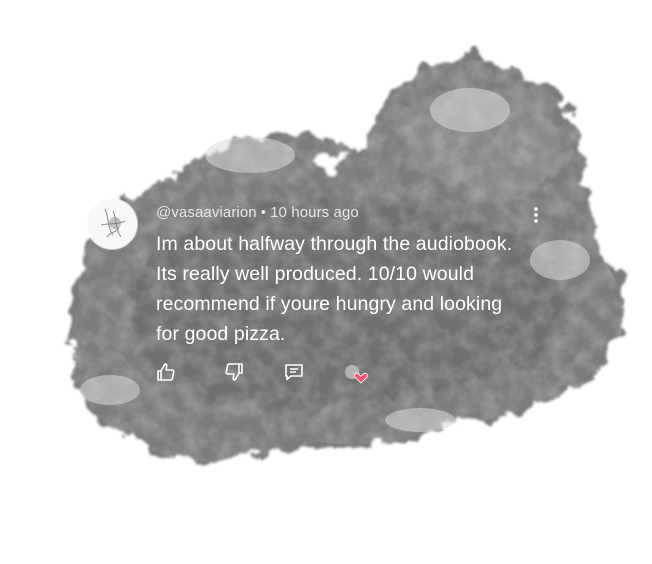 The width and height of the screenshot is (652, 564). Describe the element at coordinates (221, 334) in the screenshot. I see `comment-line: for good pizza.` at that location.